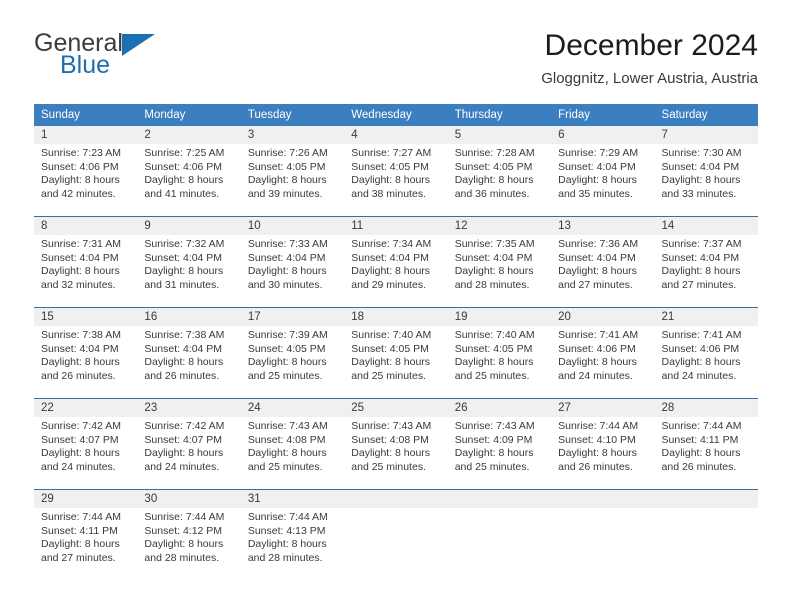 Image resolution: width=792 pixels, height=612 pixels. Describe the element at coordinates (286, 348) in the screenshot. I see `day-info-line: Sunset: 4:05 PM` at that location.